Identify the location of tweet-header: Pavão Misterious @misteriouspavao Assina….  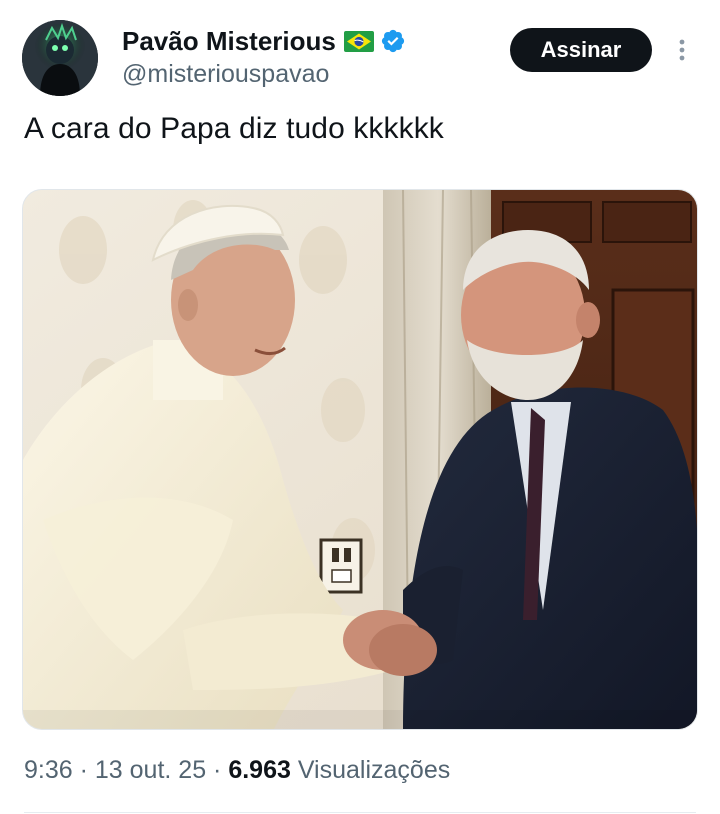
(360, 55).